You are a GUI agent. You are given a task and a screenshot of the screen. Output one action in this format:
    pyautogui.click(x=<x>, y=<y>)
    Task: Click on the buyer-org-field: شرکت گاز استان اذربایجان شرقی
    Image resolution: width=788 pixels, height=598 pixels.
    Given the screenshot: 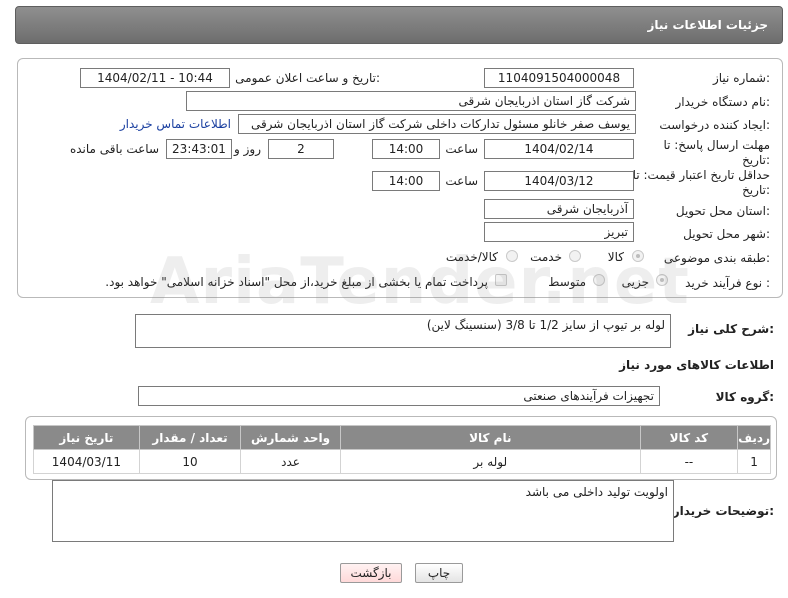 What is the action you would take?
    pyautogui.click(x=411, y=101)
    